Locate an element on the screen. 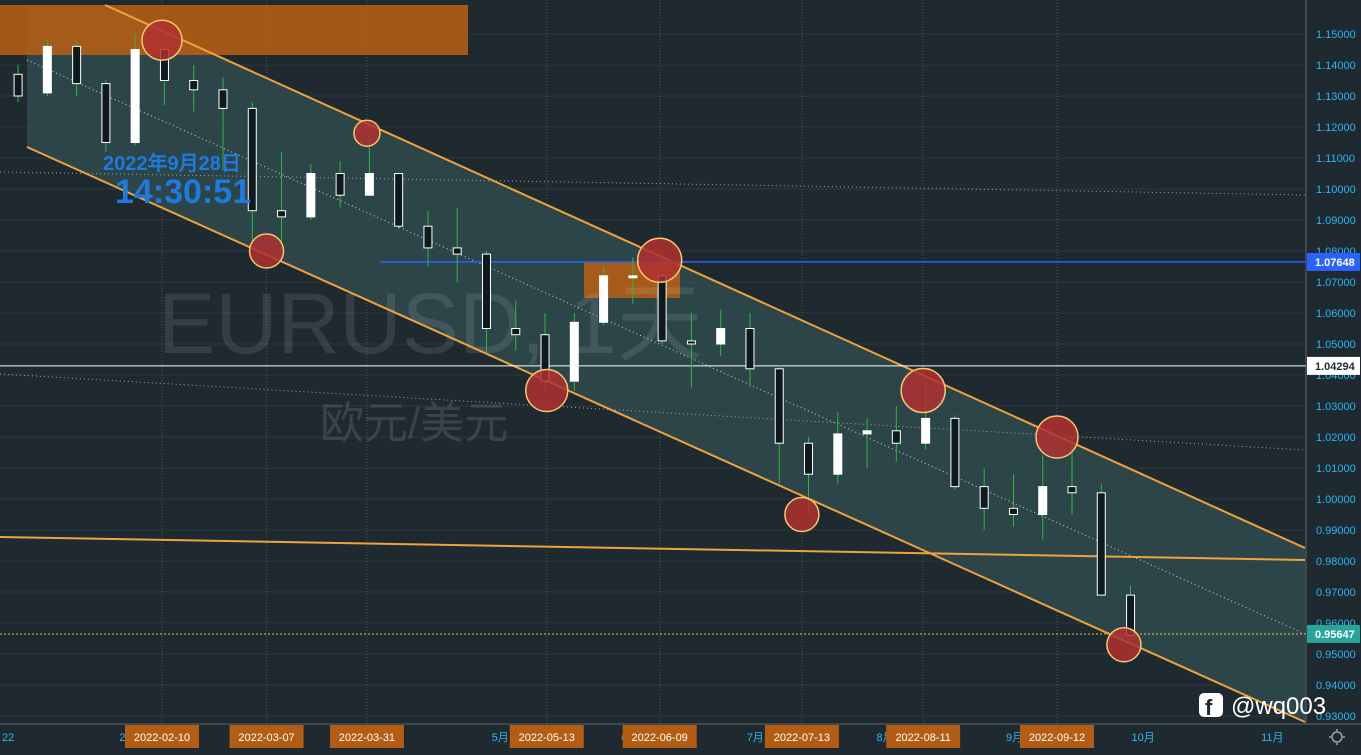 The image size is (1361, 755). price-tick-label: 0.97000 is located at coordinates (1336, 593).